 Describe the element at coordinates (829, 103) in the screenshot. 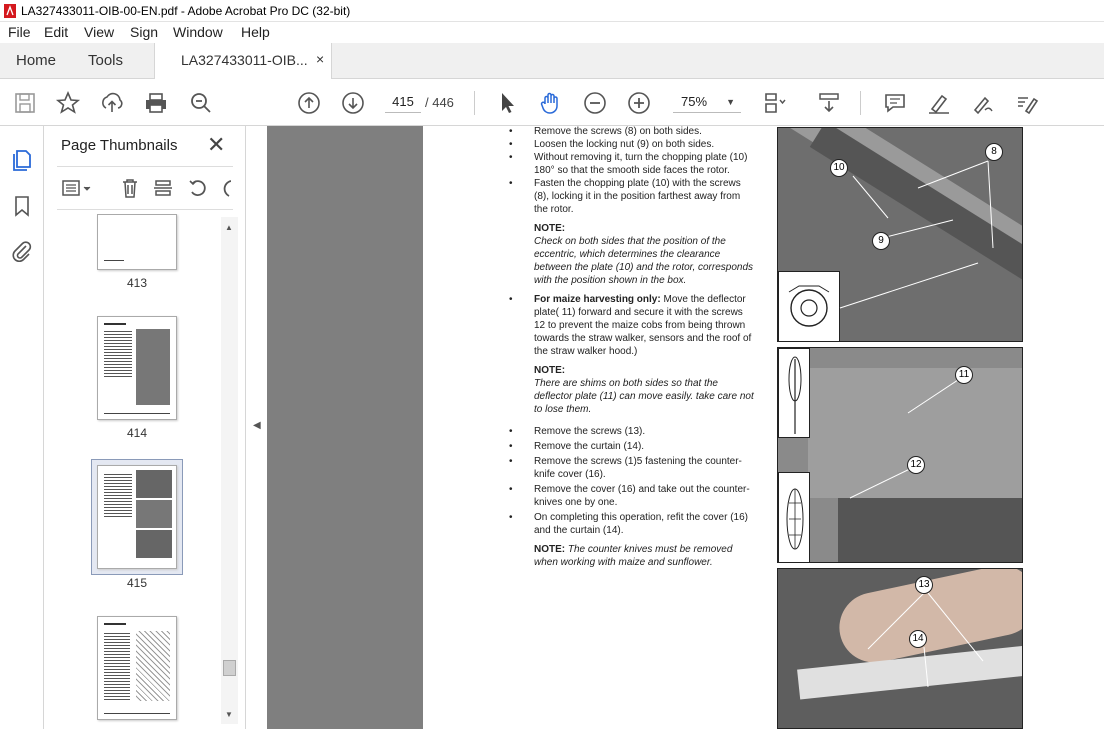

I see `scroll-mode-icon` at that location.